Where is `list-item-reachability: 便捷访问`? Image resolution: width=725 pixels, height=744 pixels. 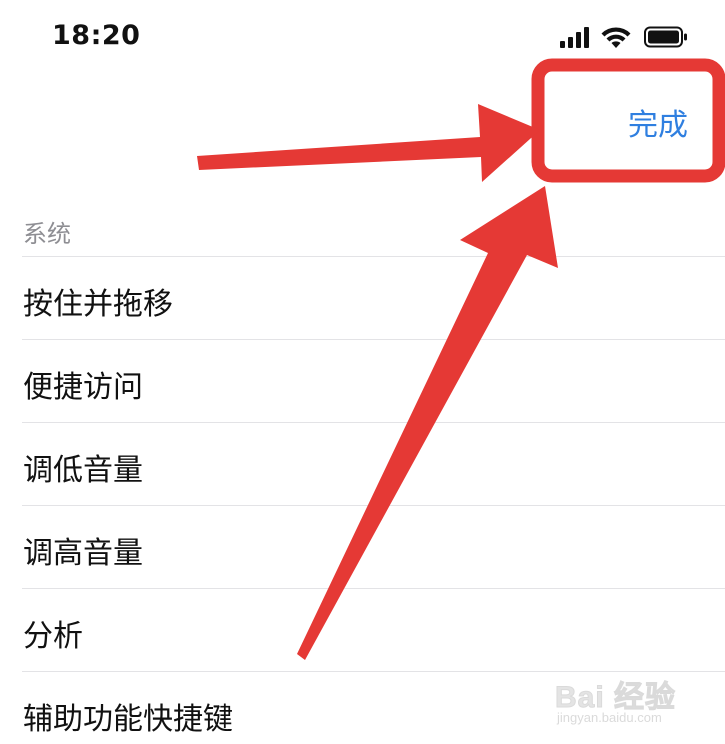
list-item-reachability: 便捷访问 is located at coordinates (373, 380).